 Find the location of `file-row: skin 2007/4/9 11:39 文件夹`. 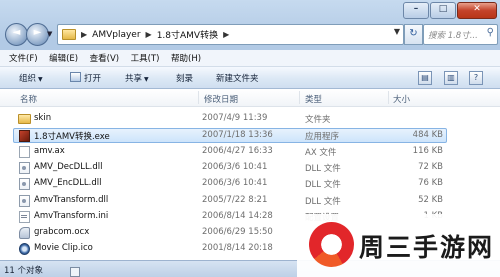

file-row: skin 2007/4/9 11:39 文件夹 is located at coordinates (230, 118).